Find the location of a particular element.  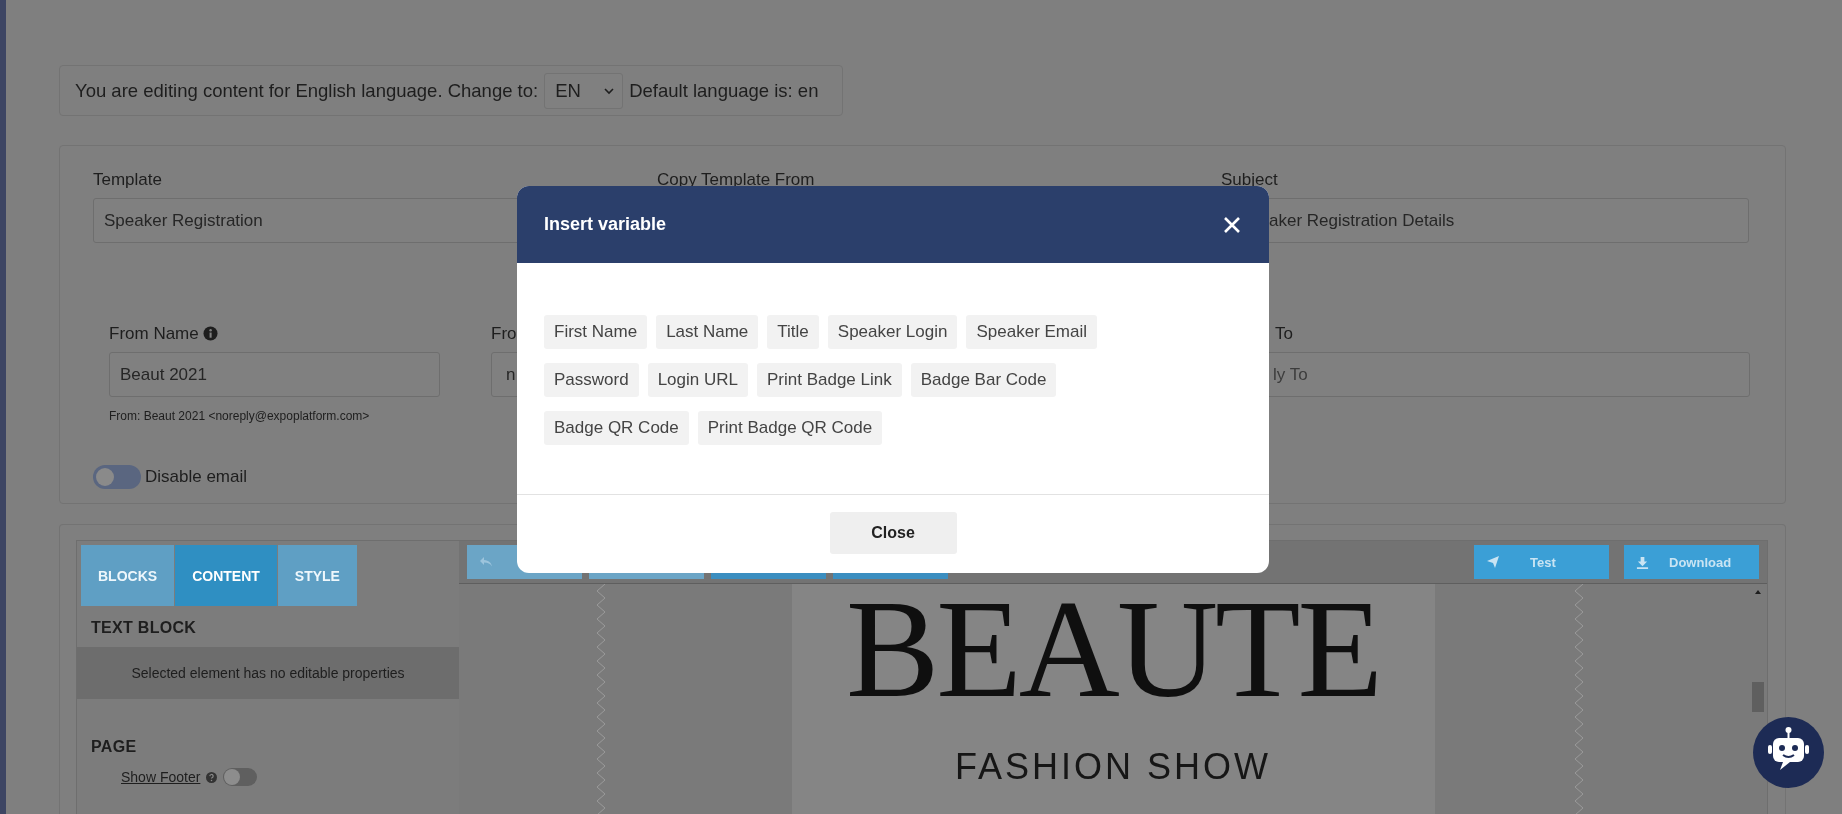

panel-tab: CONTENT is located at coordinates (226, 576).